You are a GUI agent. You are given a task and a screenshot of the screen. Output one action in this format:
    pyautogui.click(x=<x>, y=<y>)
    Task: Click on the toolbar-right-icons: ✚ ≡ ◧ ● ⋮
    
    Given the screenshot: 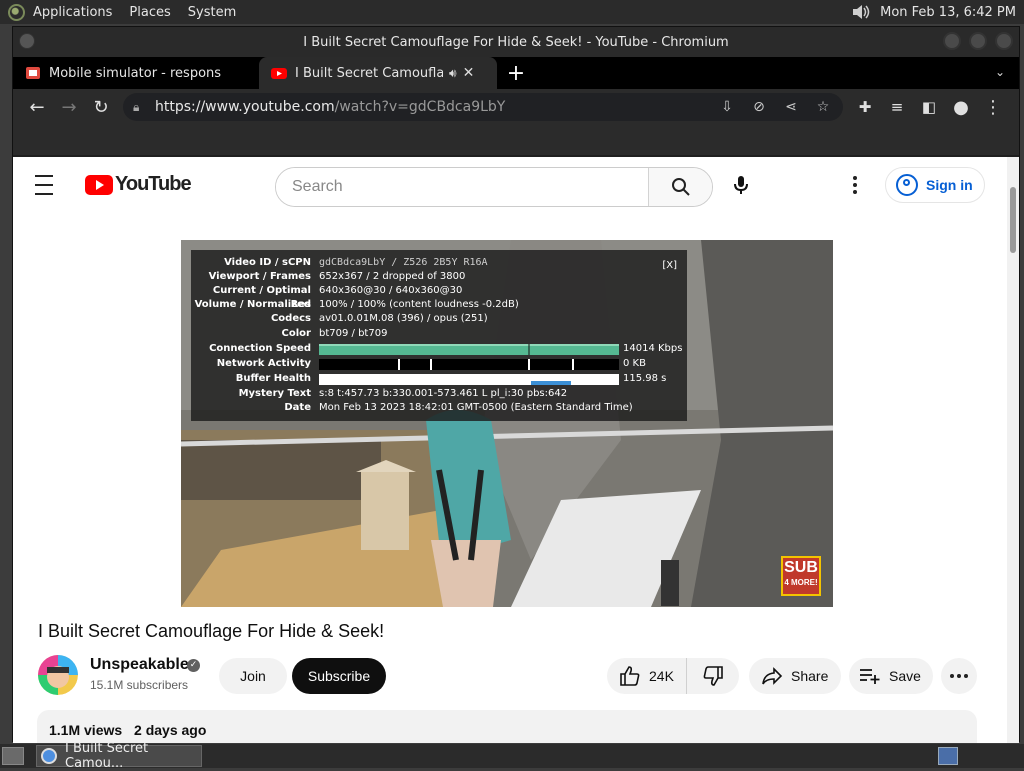 What is the action you would take?
    pyautogui.click(x=929, y=107)
    